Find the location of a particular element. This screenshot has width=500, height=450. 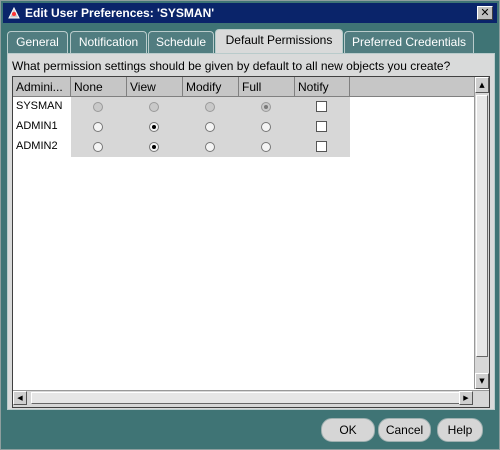

horizontal-scrollbar: ◀ ▶ is located at coordinates (251, 398).